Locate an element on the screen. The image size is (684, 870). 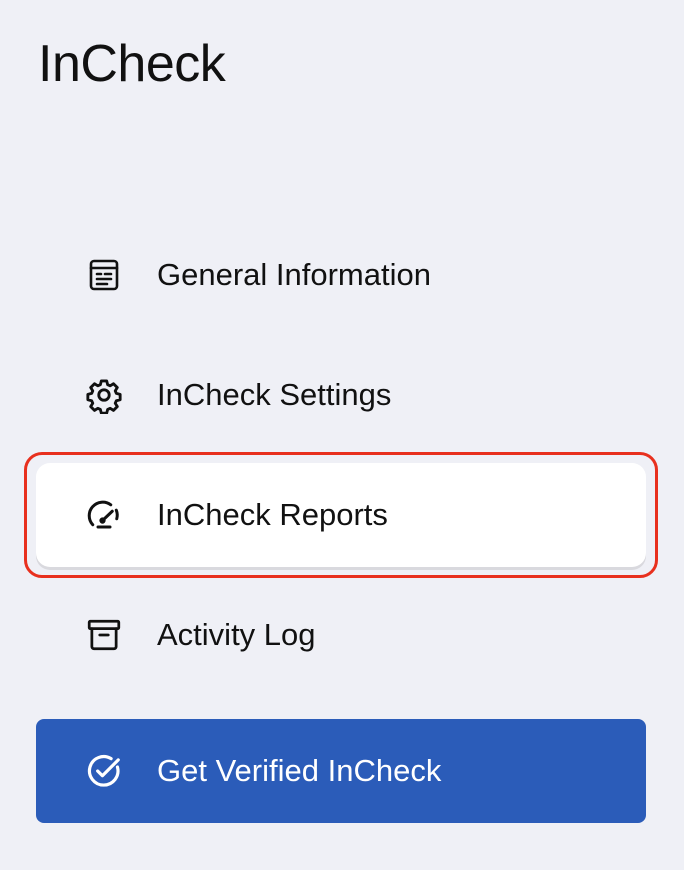
nav-item-general-information: General Information is located at coordinates (341, 275).